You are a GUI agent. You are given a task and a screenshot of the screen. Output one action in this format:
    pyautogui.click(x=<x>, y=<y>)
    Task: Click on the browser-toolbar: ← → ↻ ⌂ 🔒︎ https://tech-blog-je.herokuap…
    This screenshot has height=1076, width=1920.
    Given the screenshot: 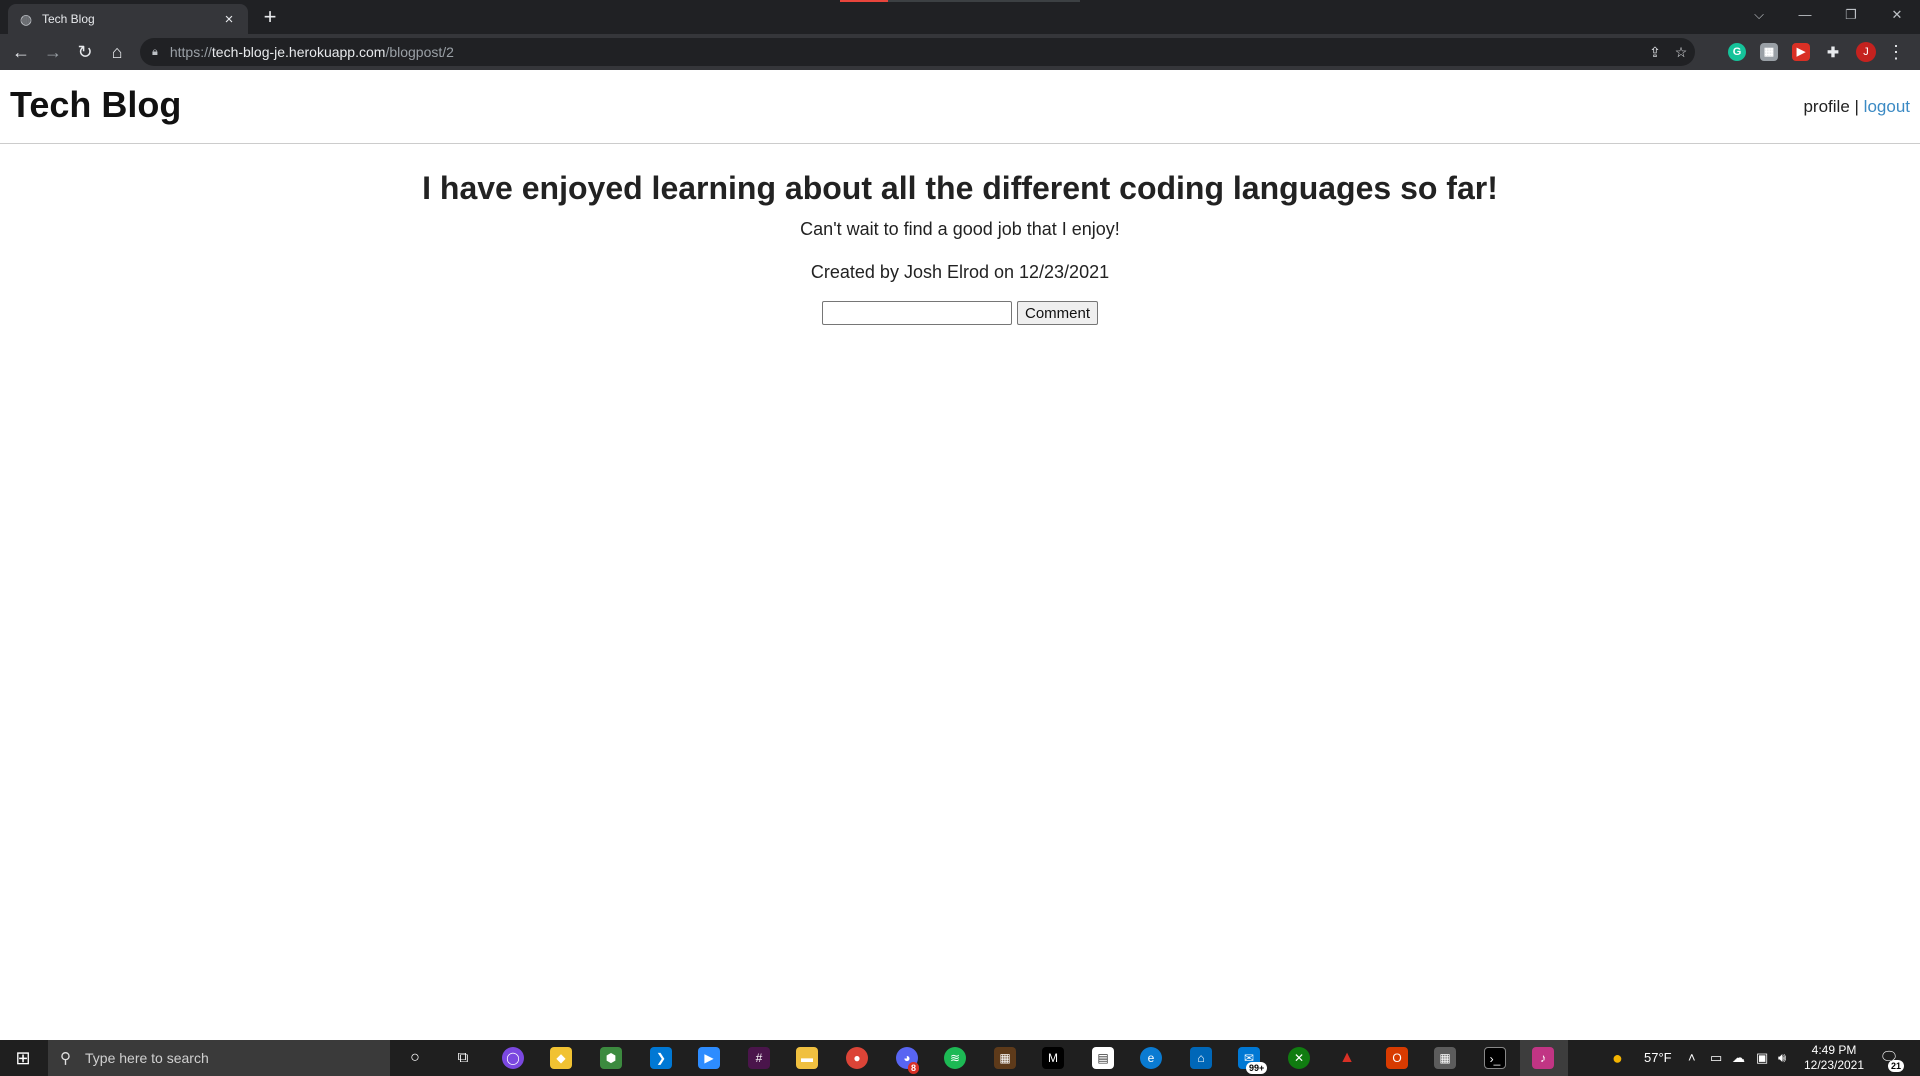 What is the action you would take?
    pyautogui.click(x=960, y=52)
    